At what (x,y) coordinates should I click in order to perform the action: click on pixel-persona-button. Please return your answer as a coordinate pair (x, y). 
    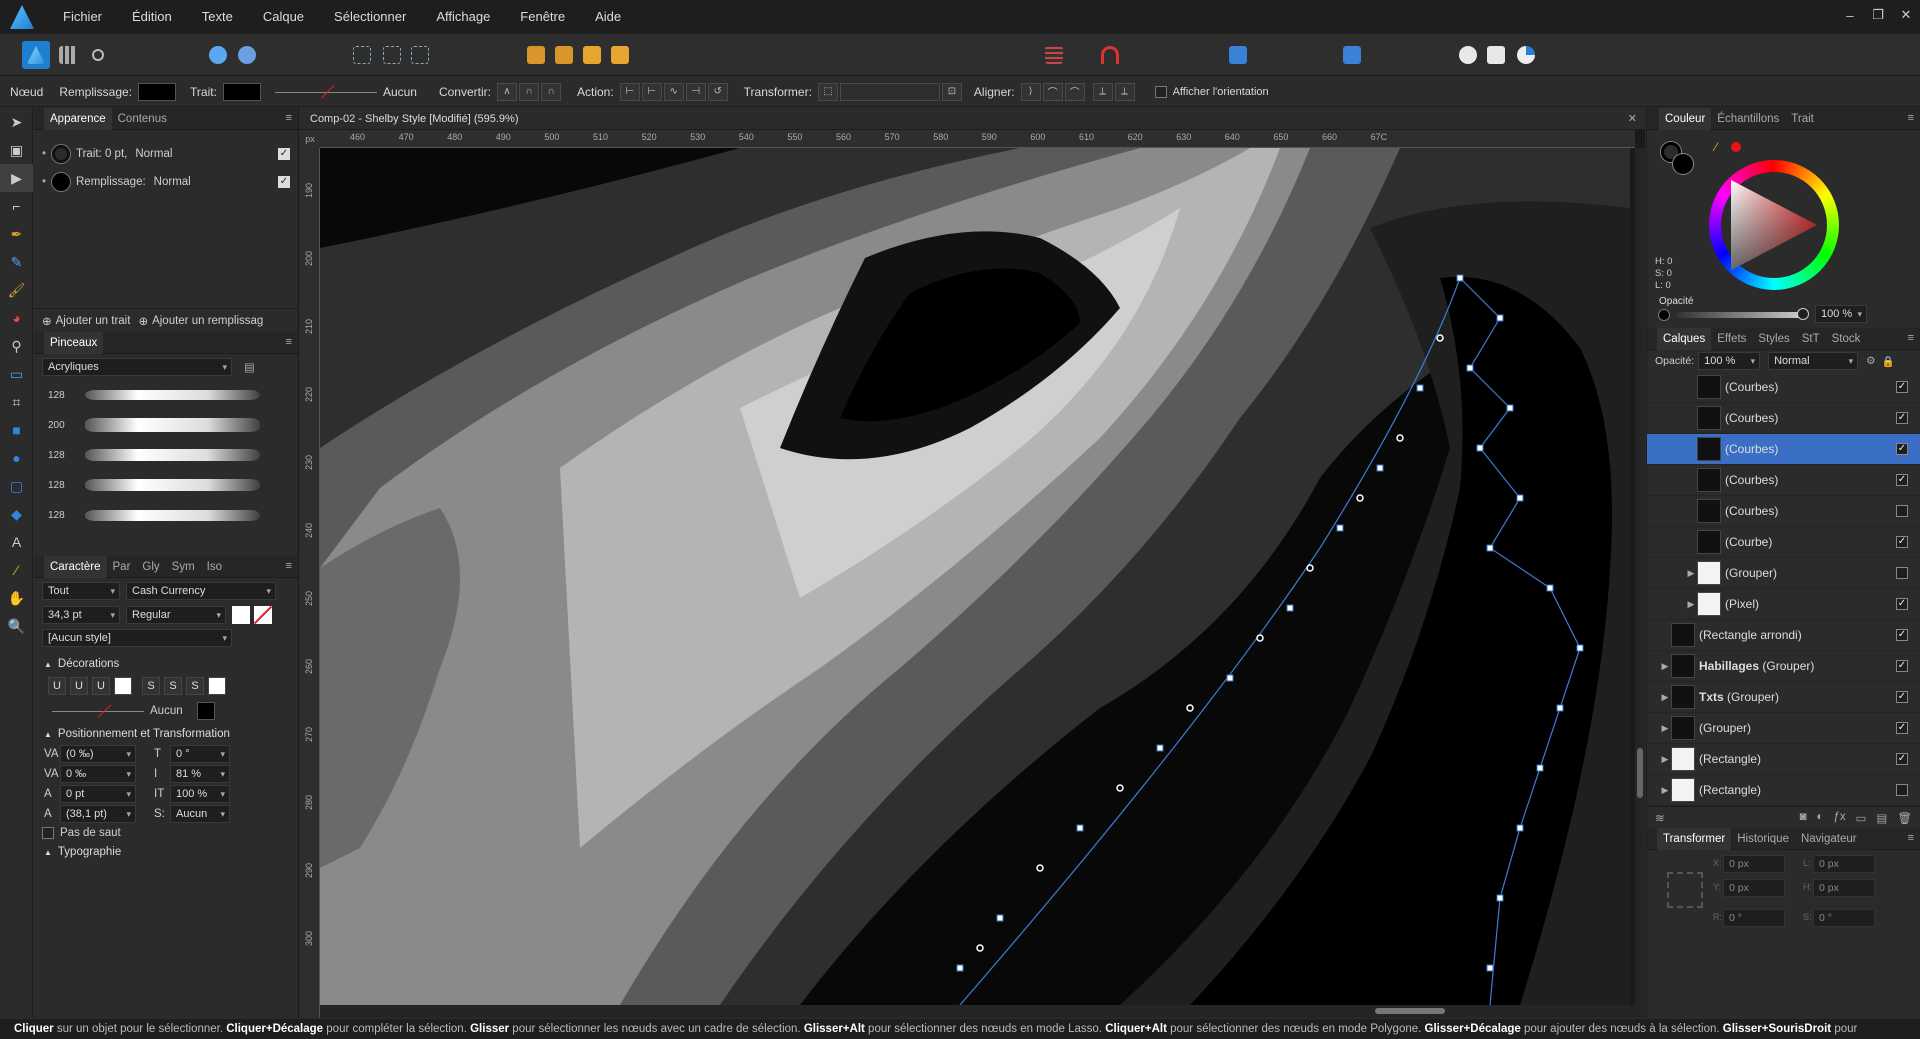
    Looking at the image, I should click on (68, 55).